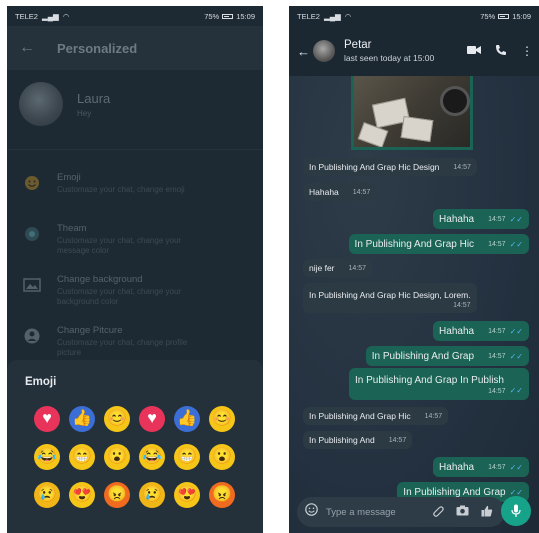 Image resolution: width=539 pixels, height=533 pixels. What do you see at coordinates (429, 380) in the screenshot?
I see `message-text: In Publishing And Grap In Publish` at bounding box center [429, 380].